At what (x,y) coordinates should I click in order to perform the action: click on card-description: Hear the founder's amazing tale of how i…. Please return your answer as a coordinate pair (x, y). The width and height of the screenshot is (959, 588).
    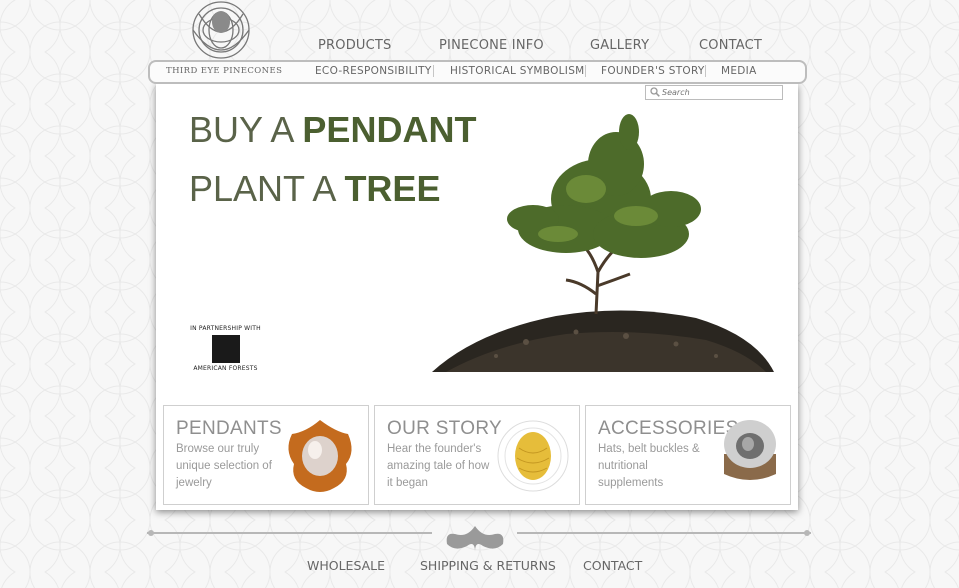
    Looking at the image, I should click on (438, 466).